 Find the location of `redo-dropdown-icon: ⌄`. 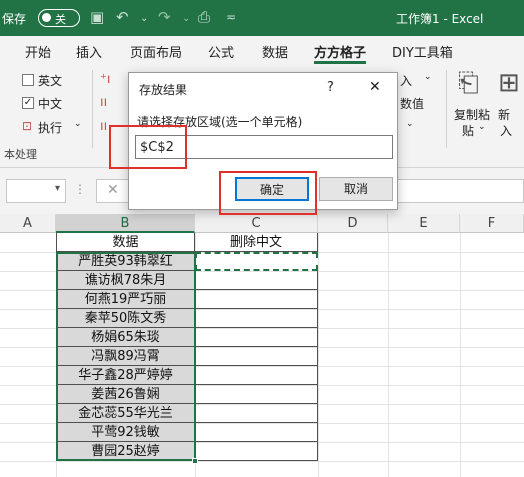

redo-dropdown-icon: ⌄ is located at coordinates (186, 18).